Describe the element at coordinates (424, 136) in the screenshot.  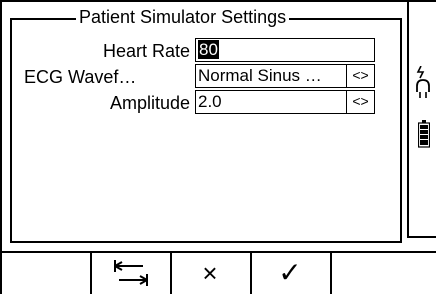
I see `battery-icon` at that location.